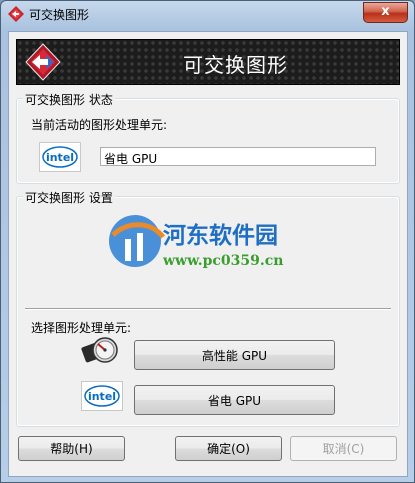 The height and width of the screenshot is (483, 415). What do you see at coordinates (71, 448) in the screenshot?
I see `help-button: 帮助(H)` at bounding box center [71, 448].